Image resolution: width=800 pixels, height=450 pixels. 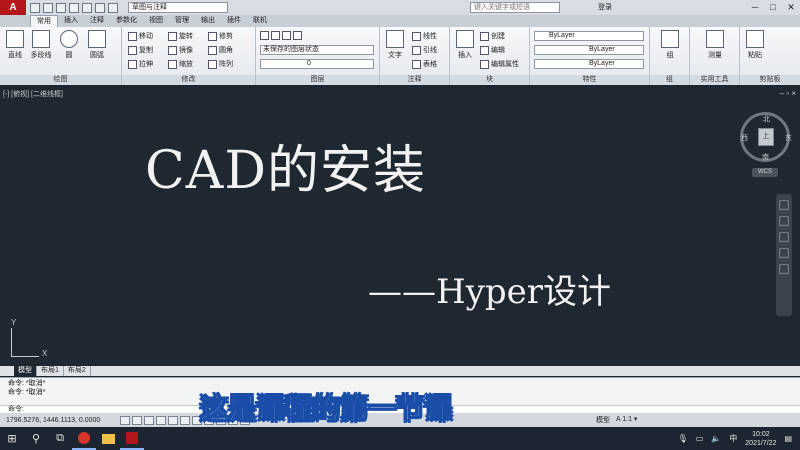 What do you see at coordinates (60, 438) in the screenshot?
I see `task-view-icon: ⧉` at bounding box center [60, 438].